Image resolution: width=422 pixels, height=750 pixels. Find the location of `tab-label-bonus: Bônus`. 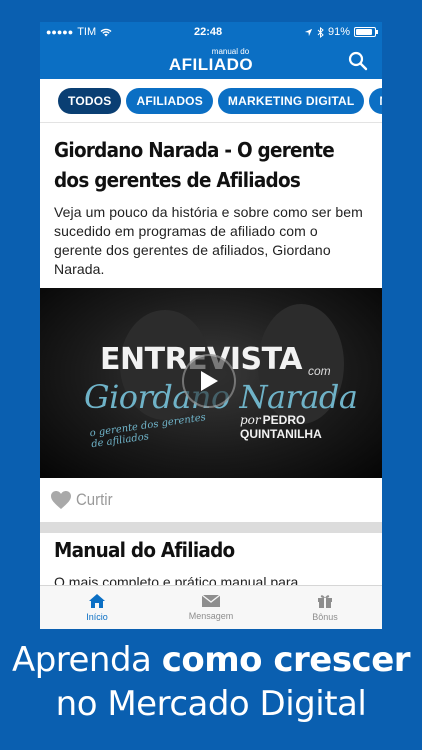

tab-label-bonus: Bônus is located at coordinates (325, 617).